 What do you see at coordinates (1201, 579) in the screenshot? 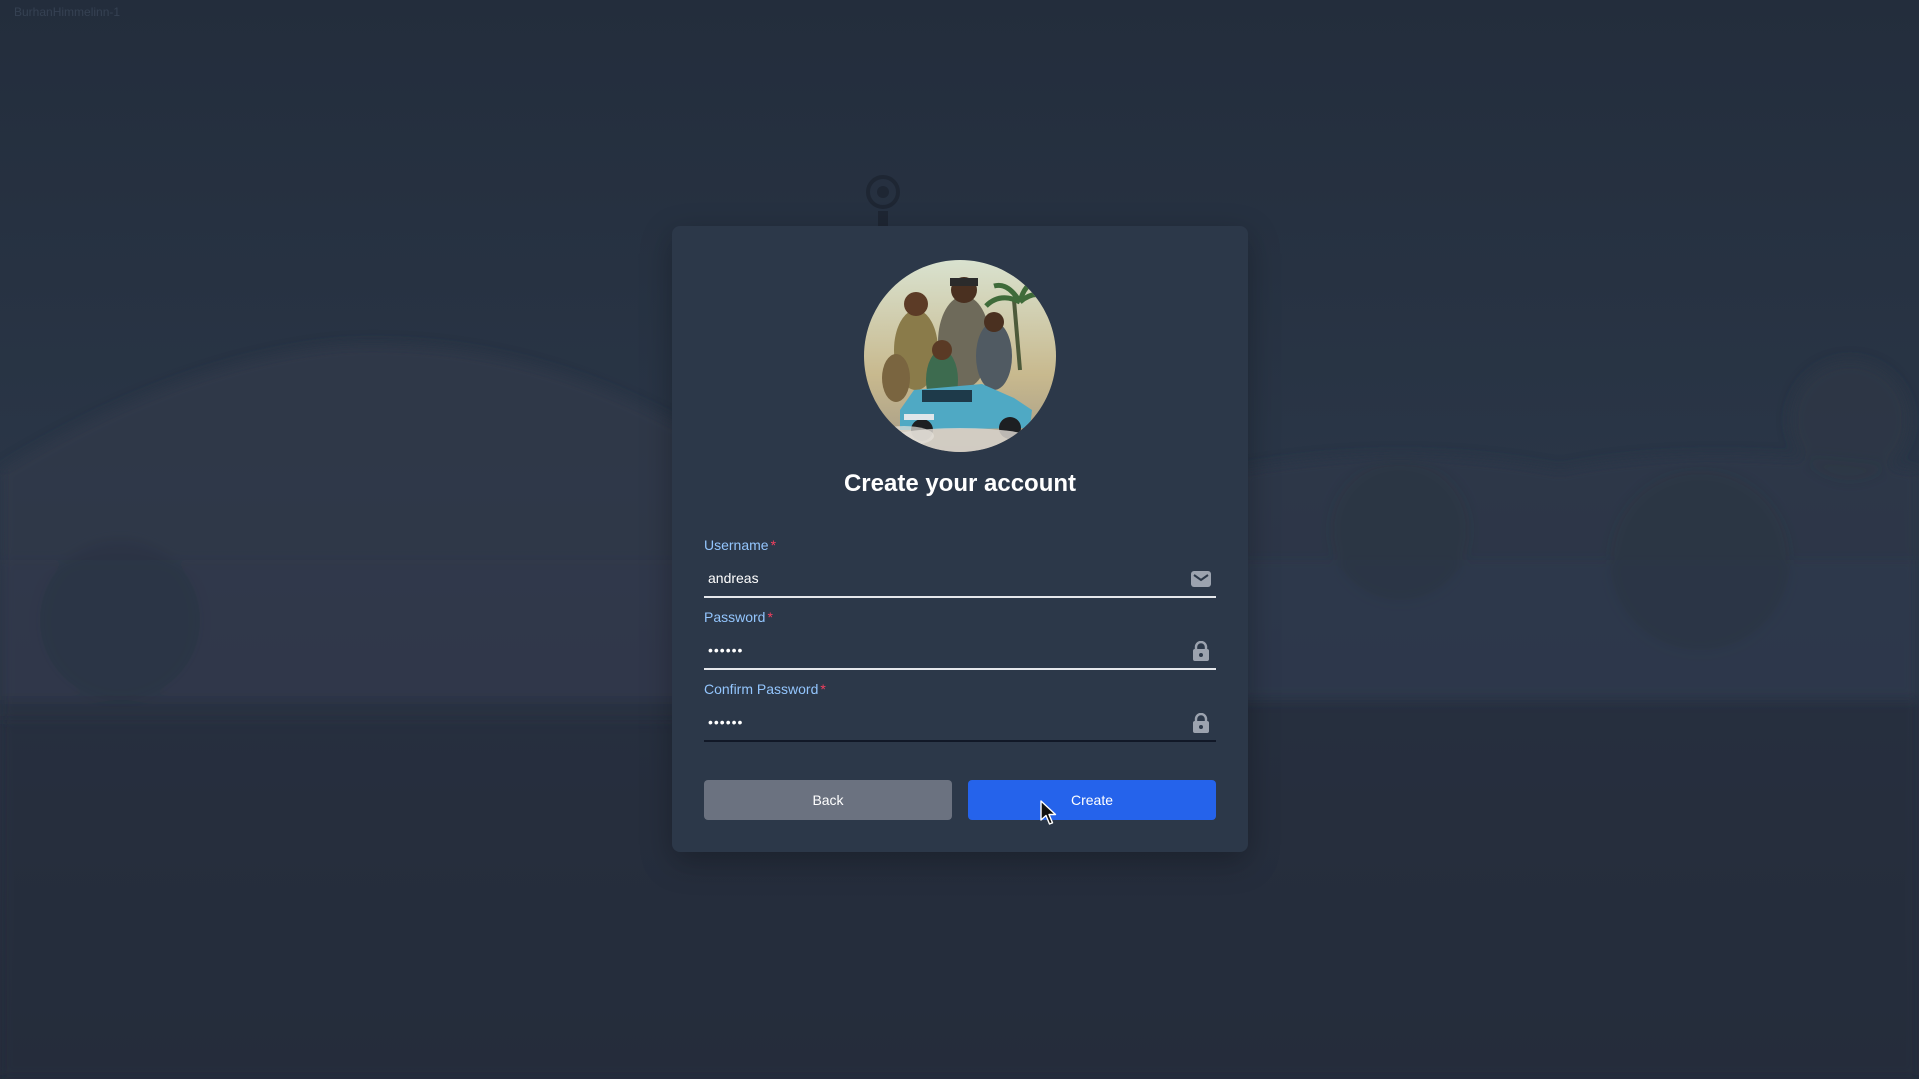
I see `envelope-icon` at bounding box center [1201, 579].